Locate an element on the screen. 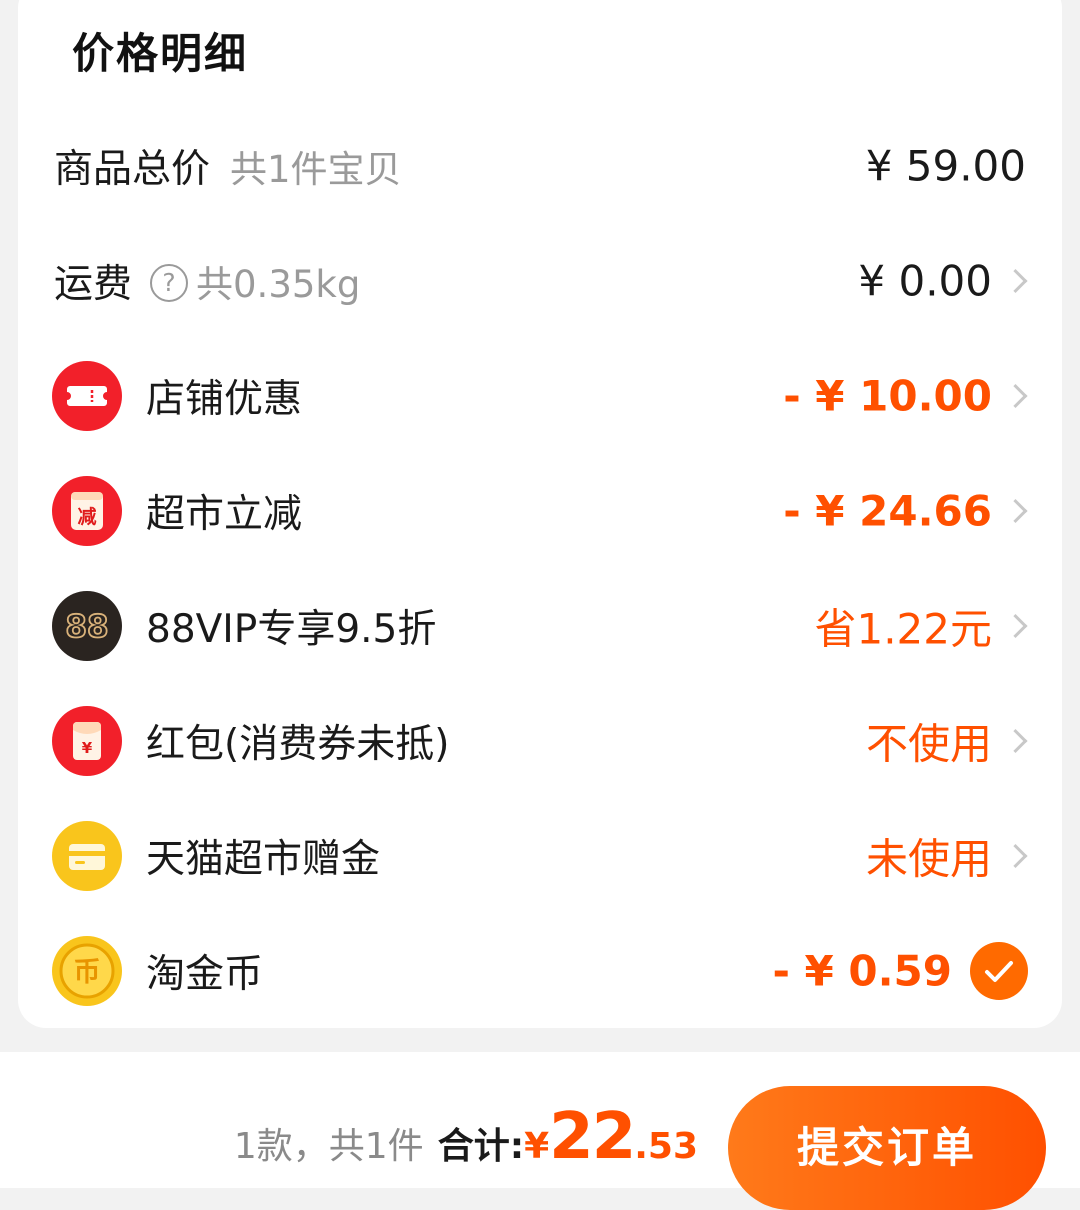 The width and height of the screenshot is (1080, 1210). shipping-label: 运费 is located at coordinates (93, 284).